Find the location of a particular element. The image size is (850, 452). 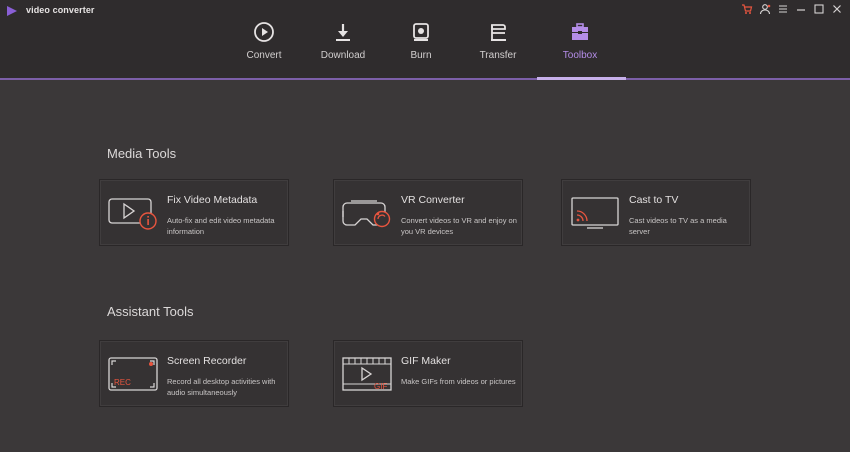

fix-metadata-icon is located at coordinates (132, 214).